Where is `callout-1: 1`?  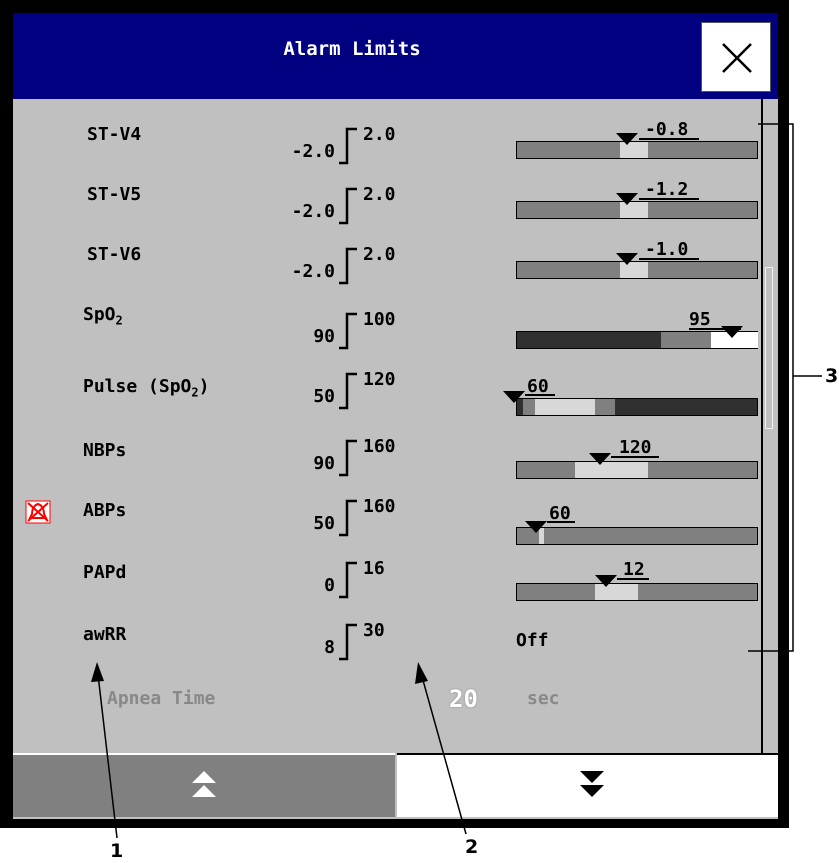 callout-1: 1 is located at coordinates (117, 851).